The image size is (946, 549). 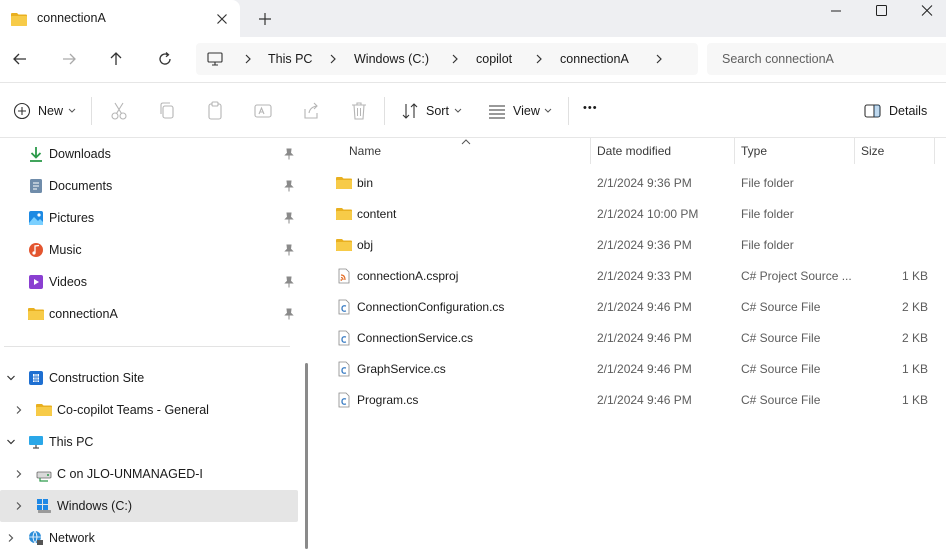 I want to click on download-icon, so click(x=36, y=154).